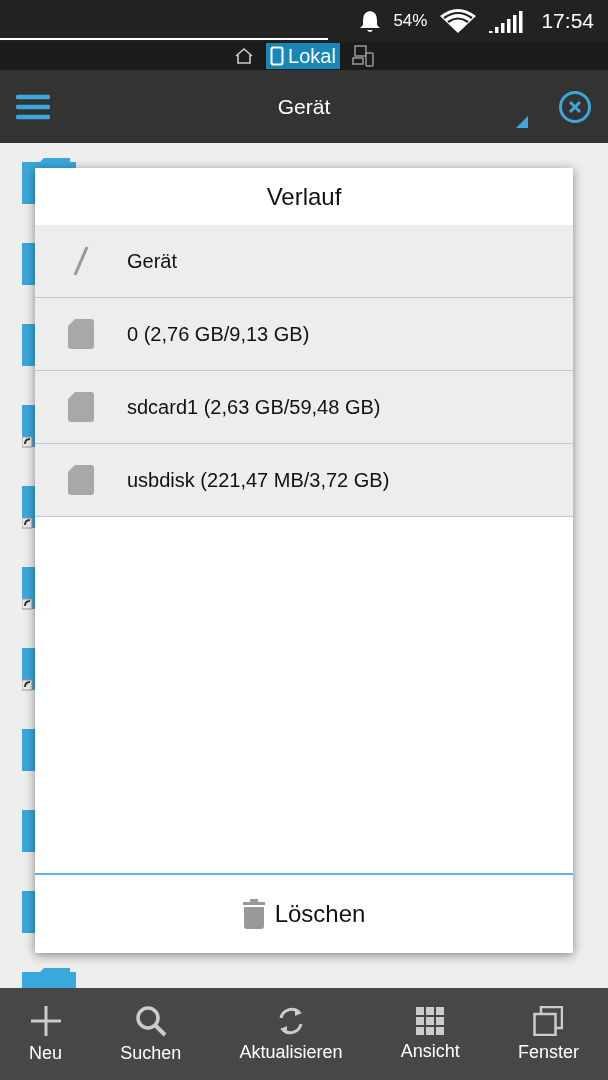 The height and width of the screenshot is (1080, 608). I want to click on close-icon, so click(575, 106).